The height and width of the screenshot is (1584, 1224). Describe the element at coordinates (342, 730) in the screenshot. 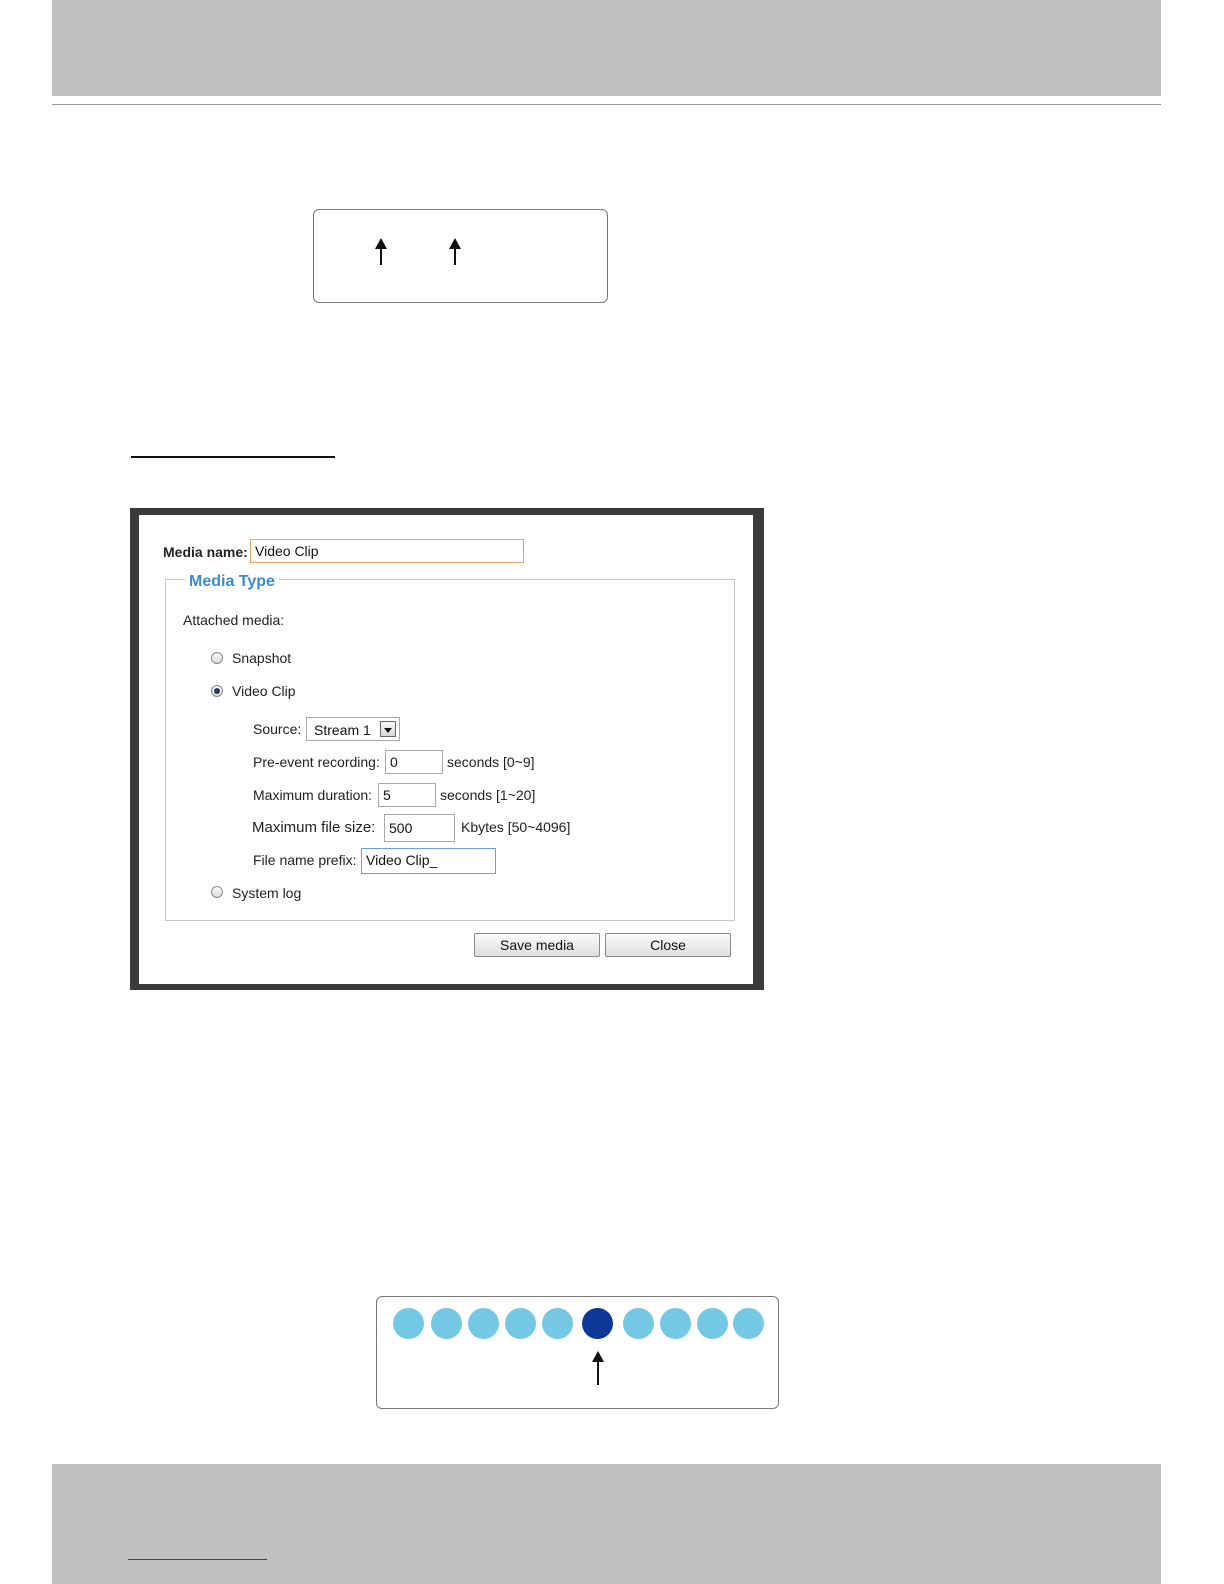

I see `source-select-value: Stream 1` at that location.